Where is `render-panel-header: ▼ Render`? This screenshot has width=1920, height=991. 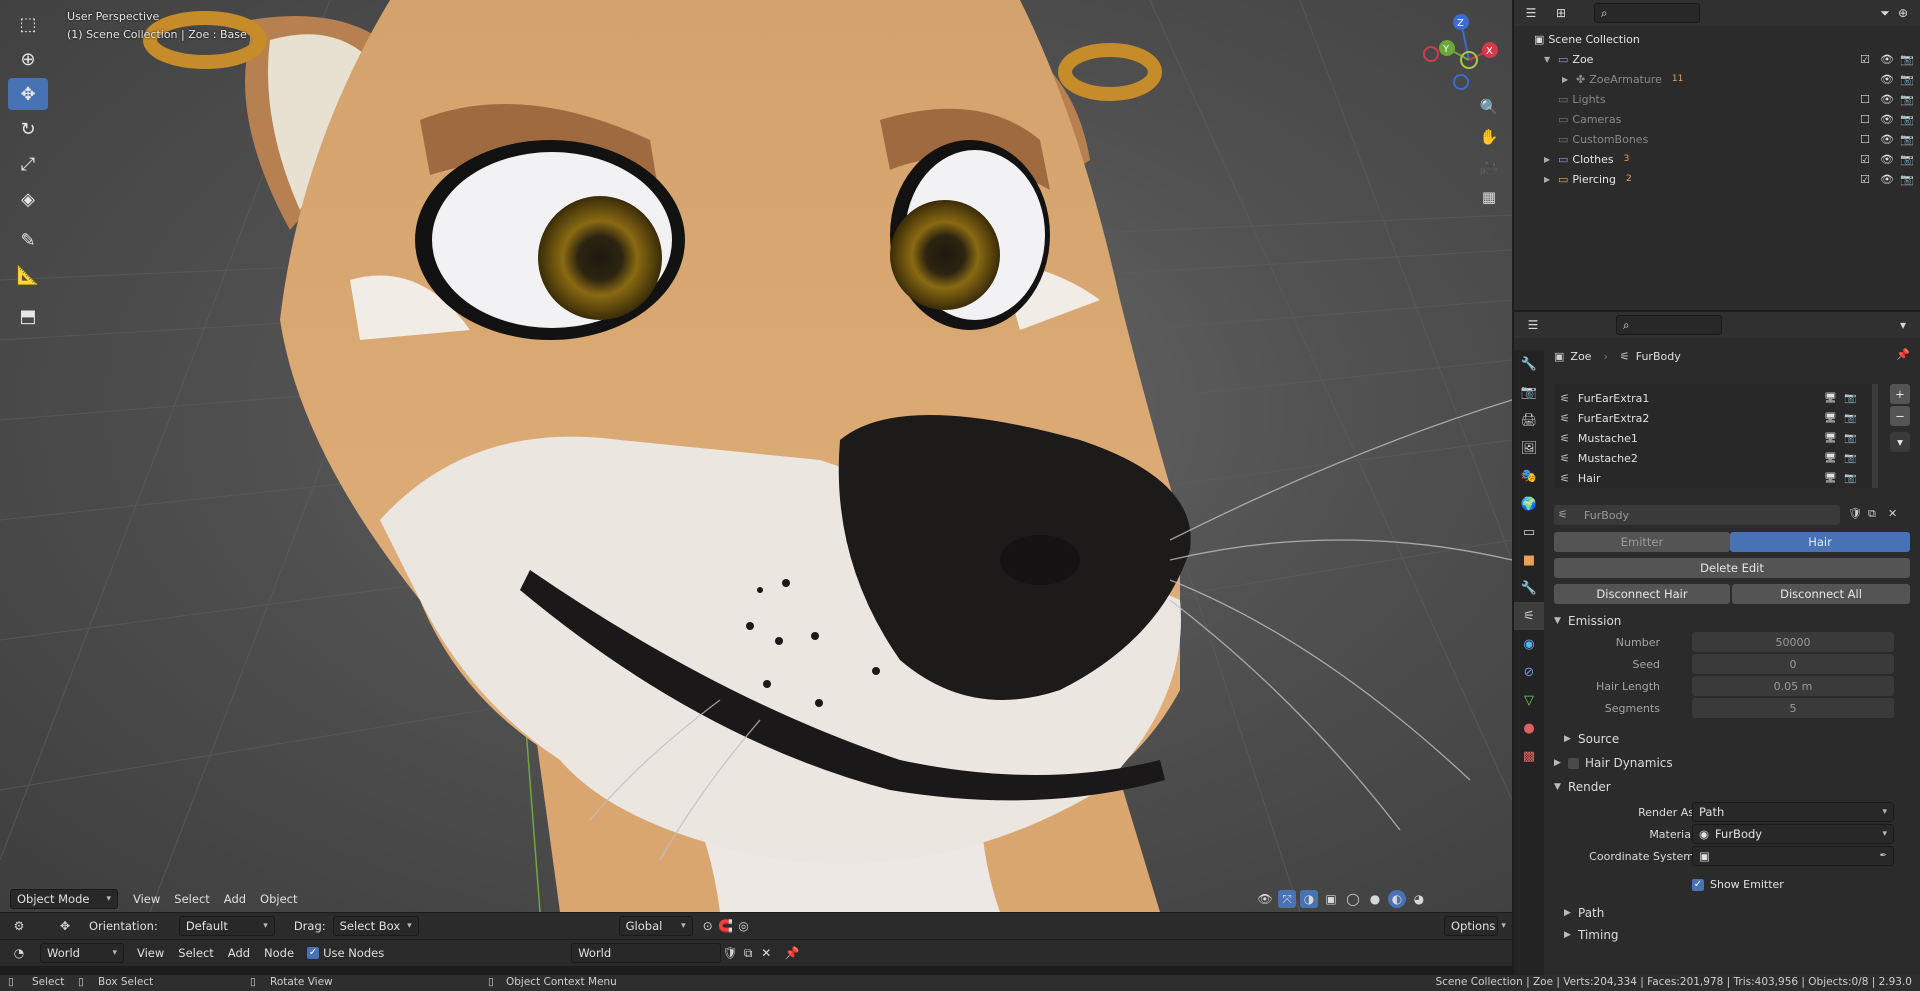 render-panel-header: ▼ Render is located at coordinates (1582, 787).